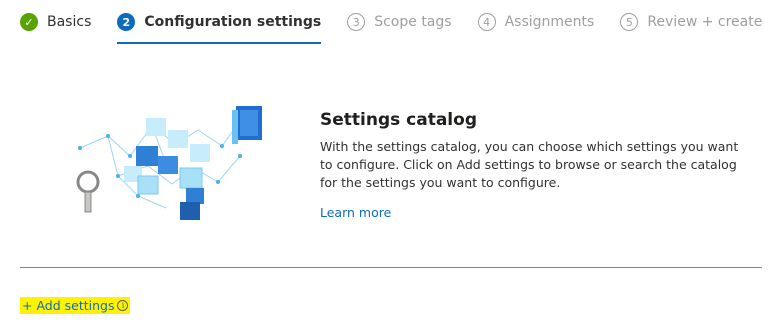 The image size is (777, 329). Describe the element at coordinates (29, 22) in the screenshot. I see `checkmark-icon: ✓` at that location.